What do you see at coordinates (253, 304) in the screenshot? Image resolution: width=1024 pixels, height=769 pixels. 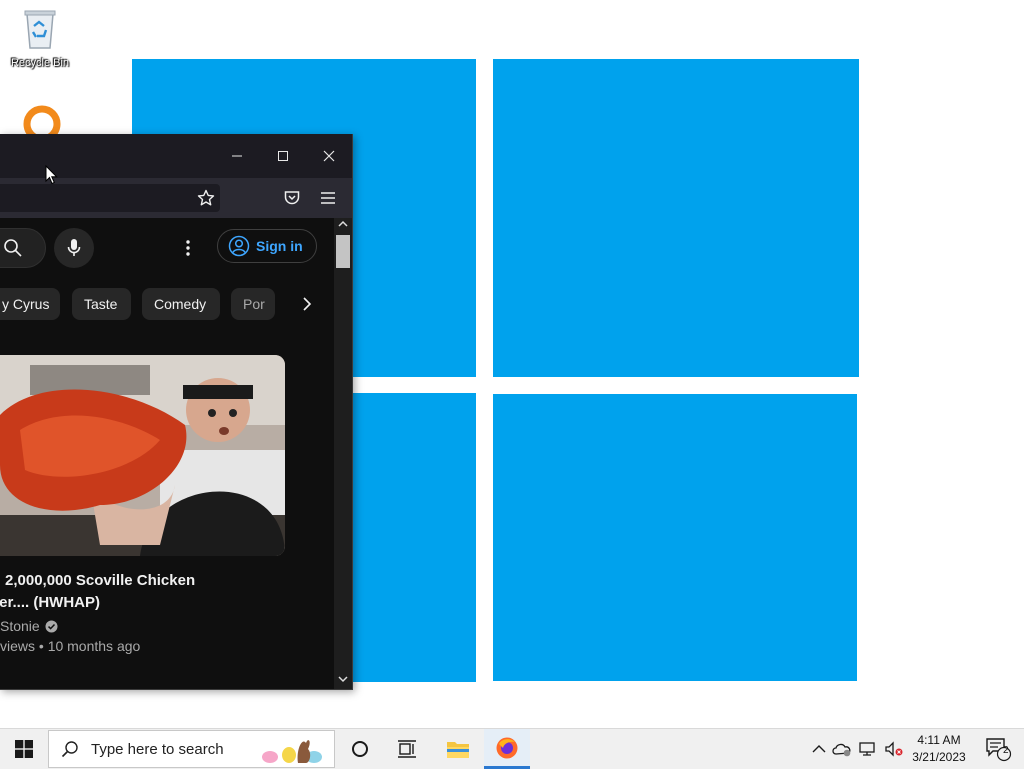 I see `chip-filter: Por` at bounding box center [253, 304].